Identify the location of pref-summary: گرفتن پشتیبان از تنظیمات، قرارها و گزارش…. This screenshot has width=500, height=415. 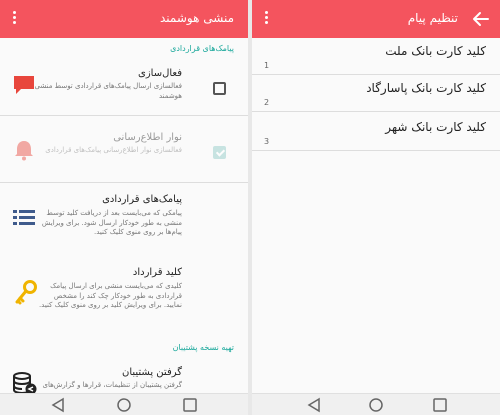
(112, 385).